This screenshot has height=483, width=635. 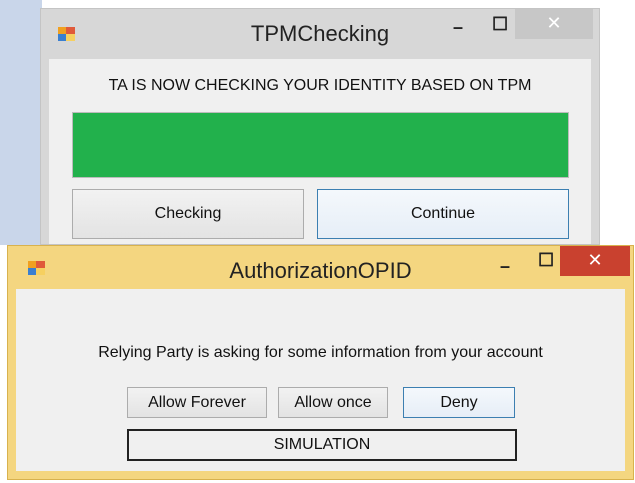 I want to click on allow-once-button: Allow once, so click(x=333, y=402).